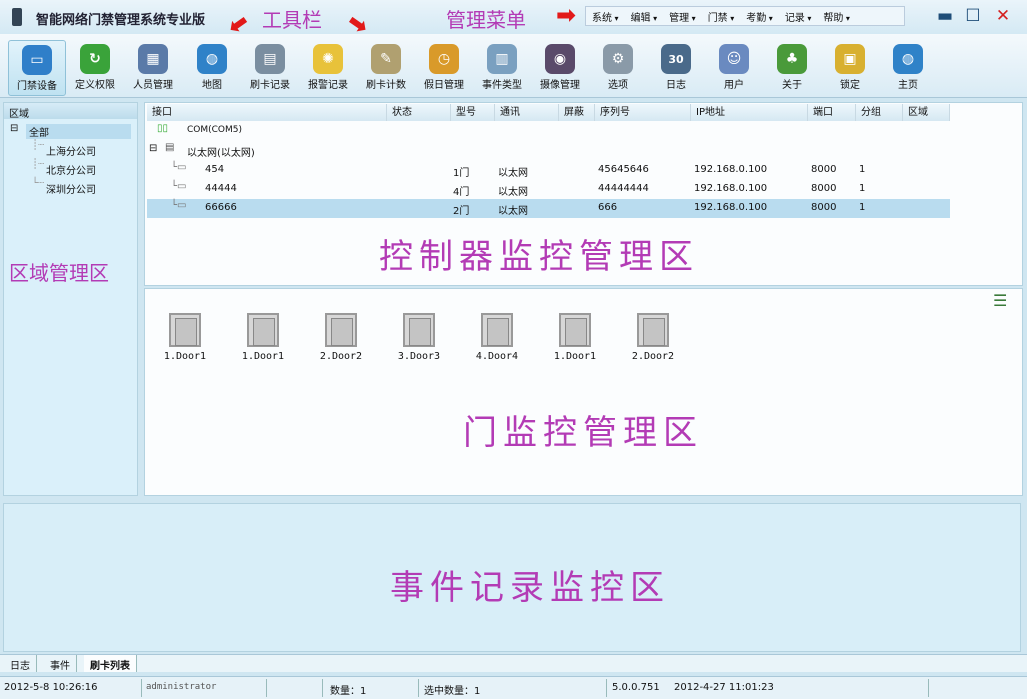 Image resolution: width=1027 pixels, height=699 pixels. What do you see at coordinates (71, 169) in the screenshot?
I see `tree-item-beijing: 北京分公司` at bounding box center [71, 169].